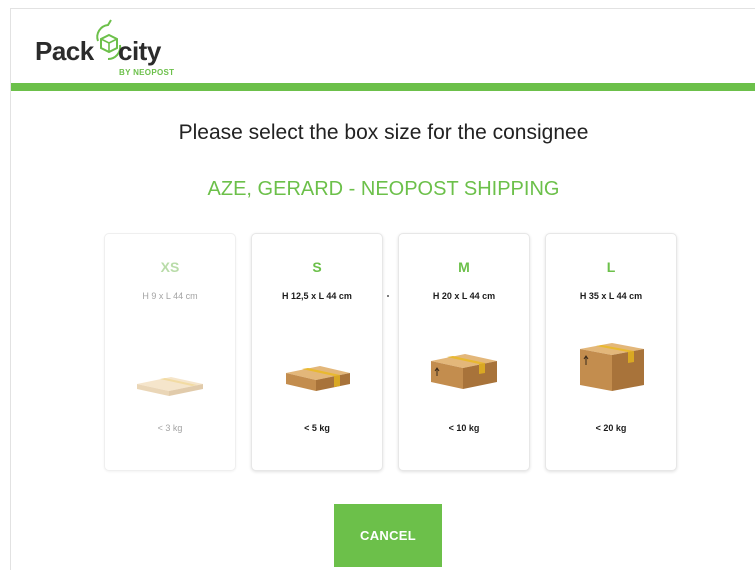 This screenshot has width=755, height=570. What do you see at coordinates (611, 267) in the screenshot?
I see `box-size-label: L` at bounding box center [611, 267].